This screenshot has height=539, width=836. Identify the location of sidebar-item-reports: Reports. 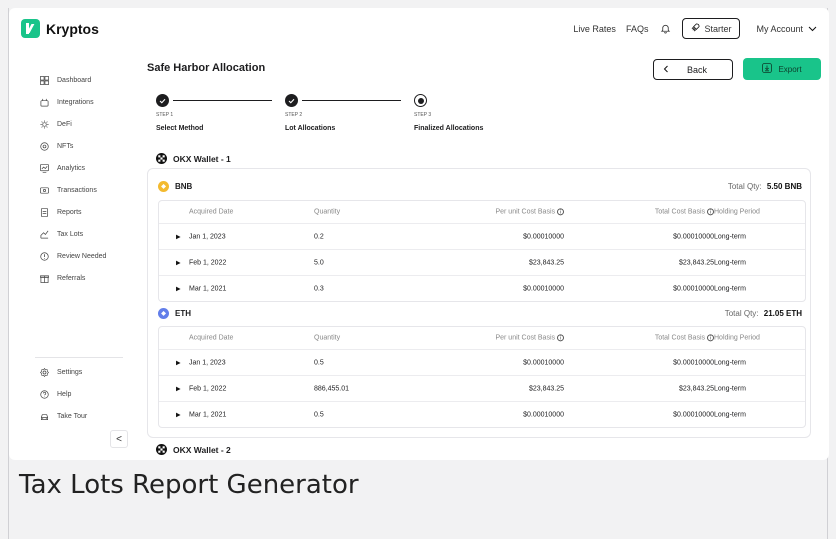
(60, 212).